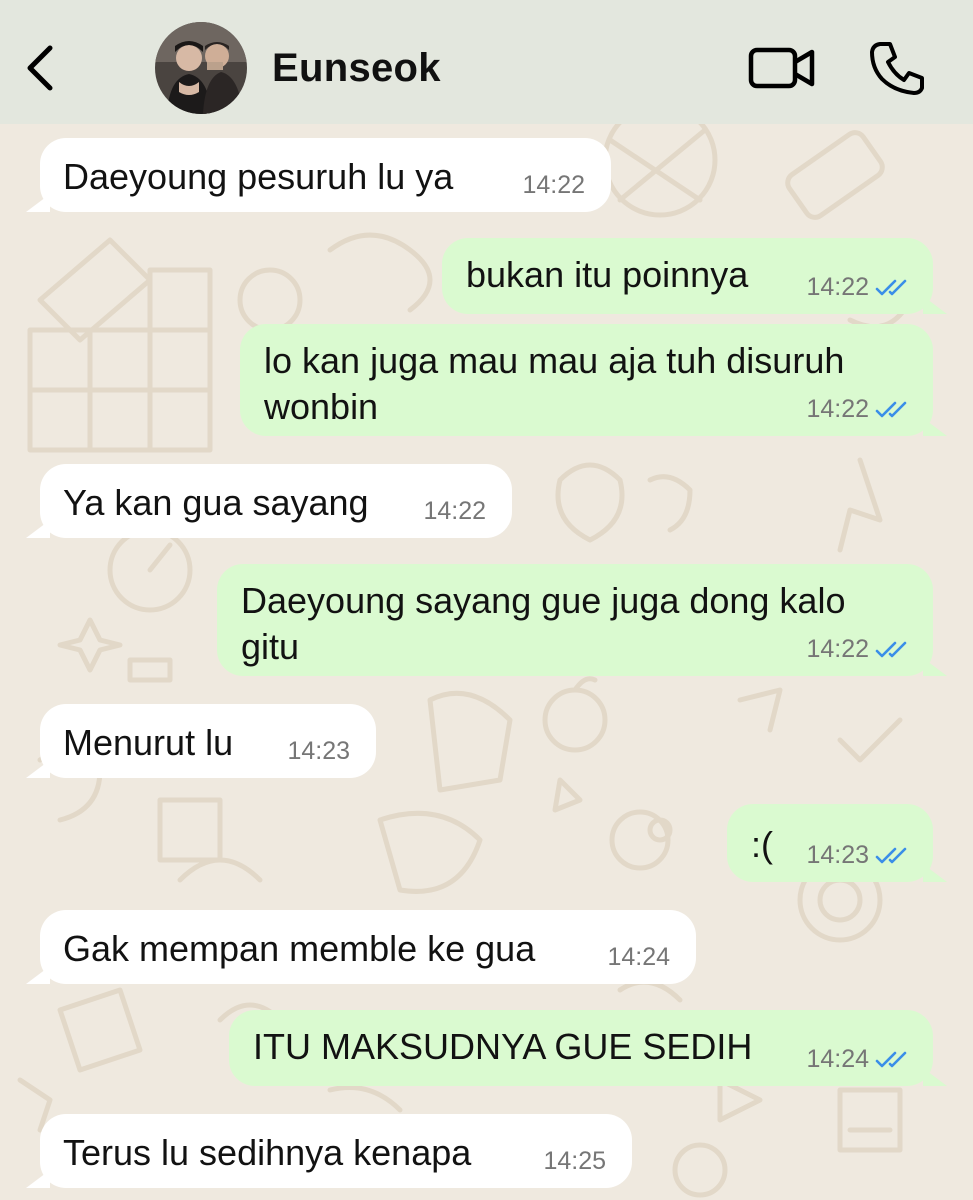 Image resolution: width=973 pixels, height=1200 pixels. What do you see at coordinates (694, 276) in the screenshot?
I see `outgoing-message-bubble: bukan itu poinnya 14:22` at bounding box center [694, 276].